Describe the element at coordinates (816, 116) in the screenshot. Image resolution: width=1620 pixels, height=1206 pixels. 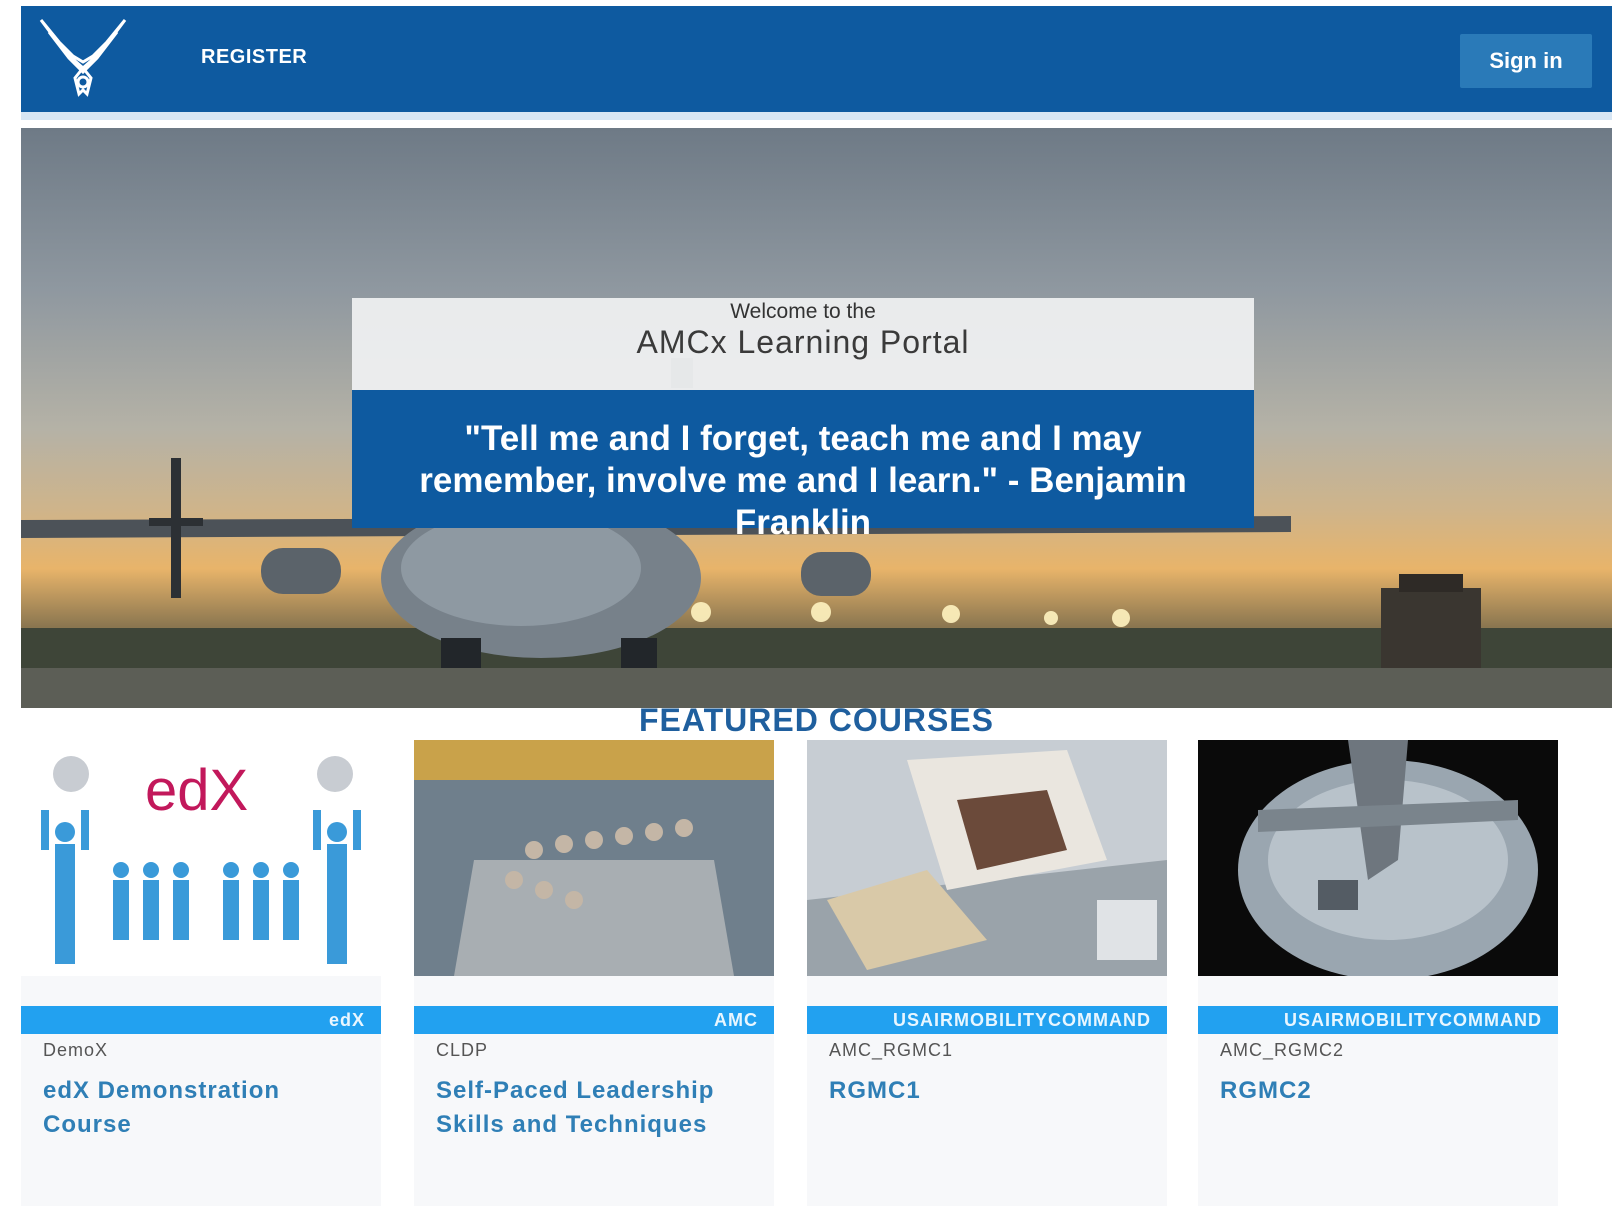
I see `header-divider` at that location.